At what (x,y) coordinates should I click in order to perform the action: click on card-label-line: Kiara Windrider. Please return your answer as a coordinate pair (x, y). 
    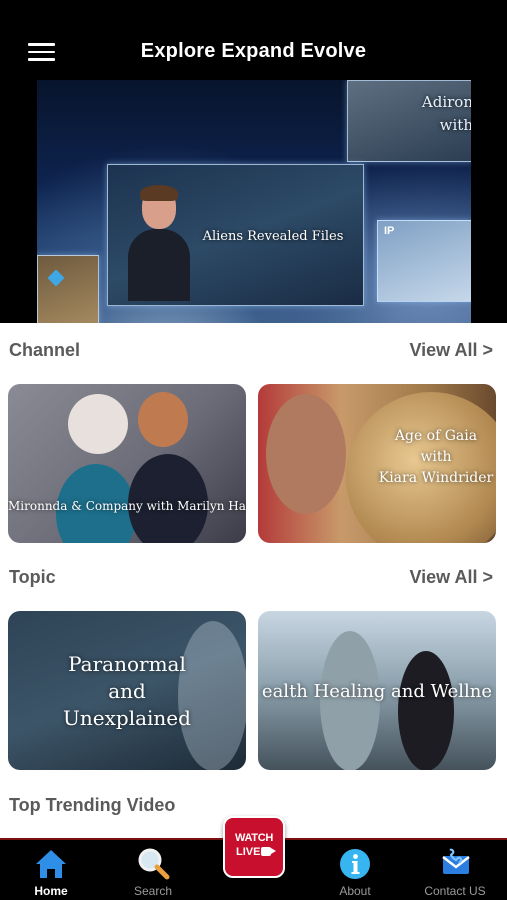
    Looking at the image, I should click on (436, 478).